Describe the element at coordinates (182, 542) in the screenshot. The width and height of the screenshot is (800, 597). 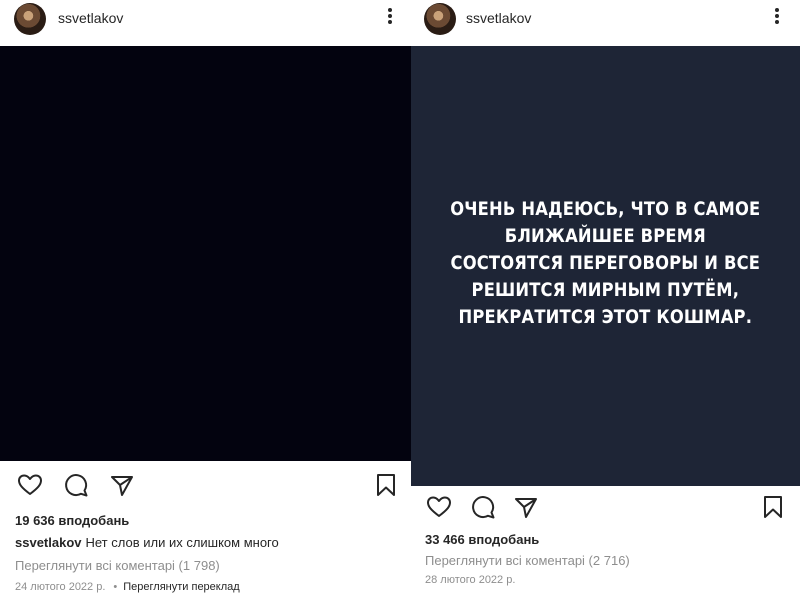
I see `caption-text: Нет слов или их слишком много` at that location.